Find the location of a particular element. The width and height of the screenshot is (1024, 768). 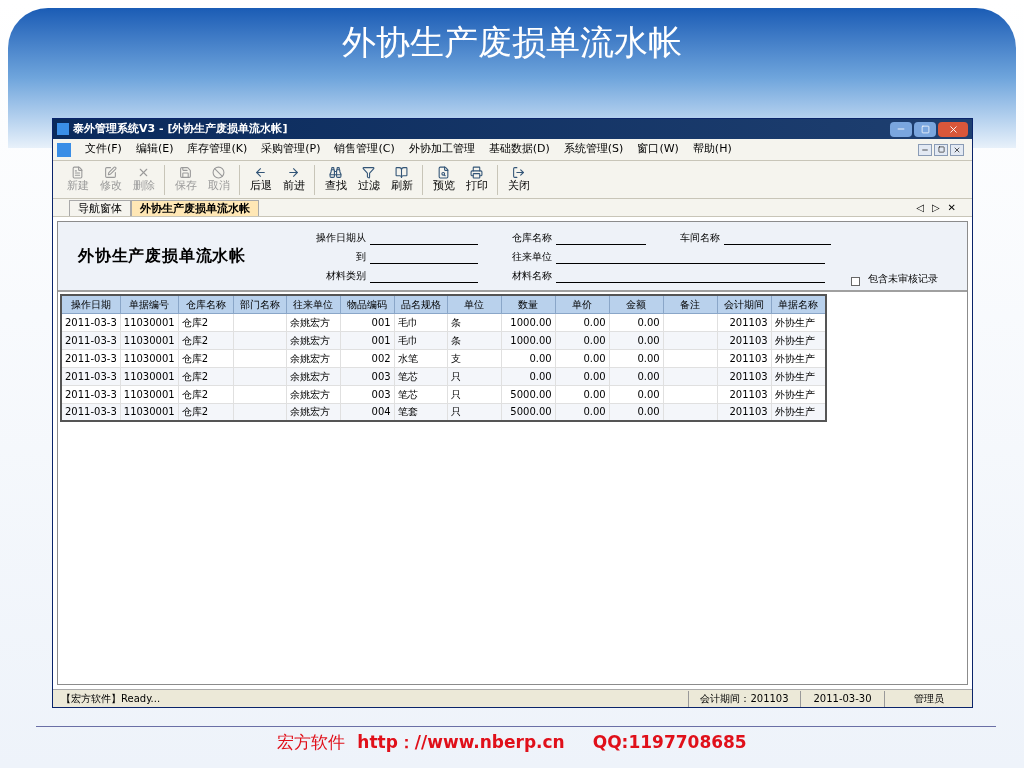

toolbar-button: 预览 is located at coordinates (443, 179).